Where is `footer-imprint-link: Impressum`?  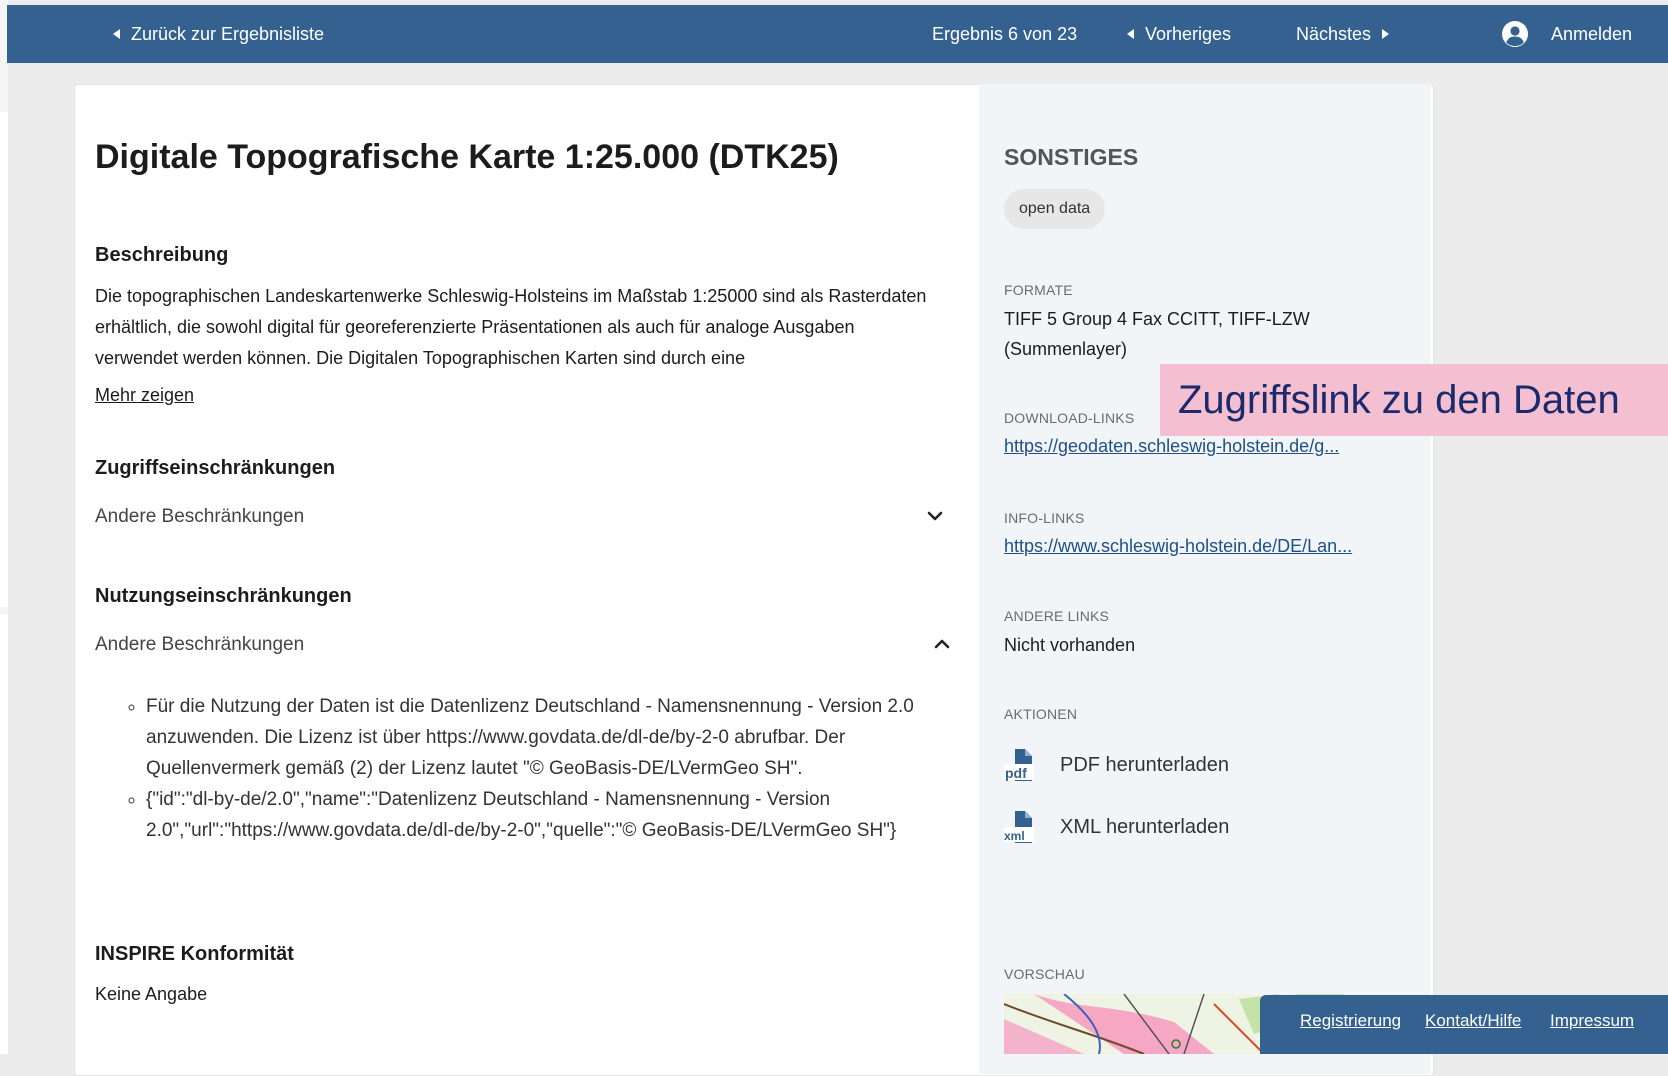
footer-imprint-link: Impressum is located at coordinates (1592, 1021).